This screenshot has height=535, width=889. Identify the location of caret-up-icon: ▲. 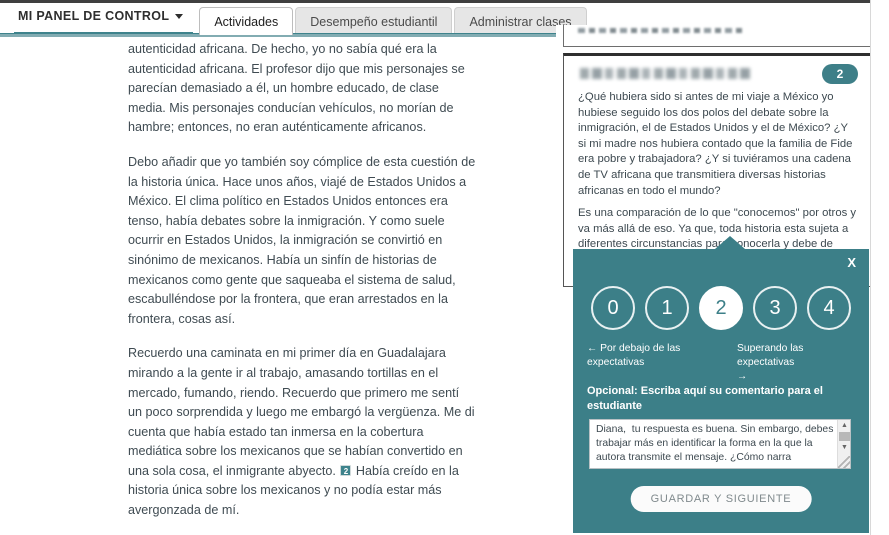
(844, 425).